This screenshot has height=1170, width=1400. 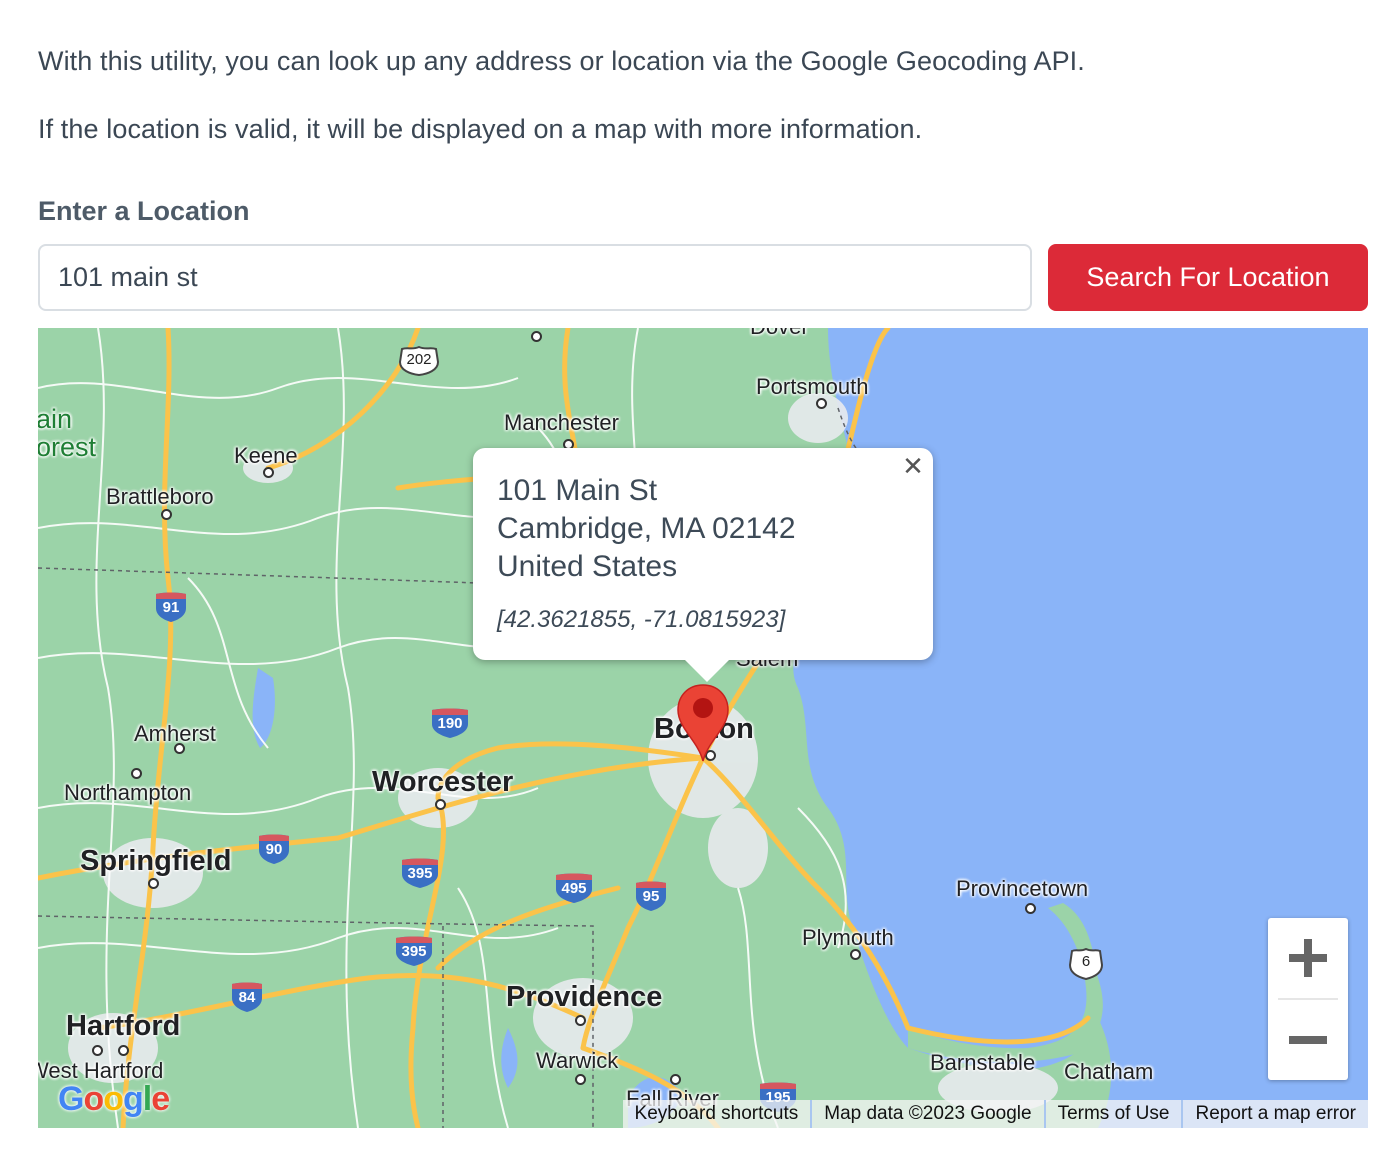 What do you see at coordinates (1208, 277) in the screenshot?
I see `search-for-location-button: Search For Location` at bounding box center [1208, 277].